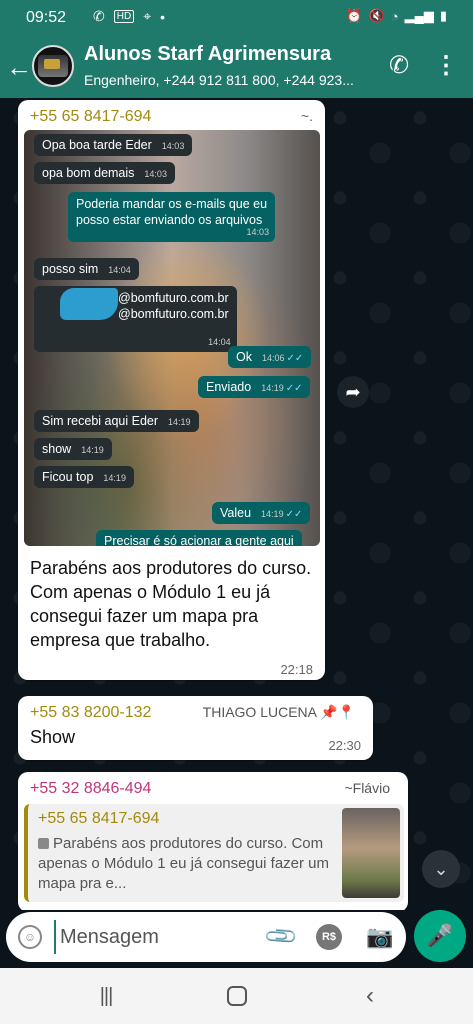 Image resolution: width=473 pixels, height=1024 pixels. I want to click on image-chat-msg: @bomfuturo.com.br @bomfuturo.com.br 14:04, so click(135, 319).